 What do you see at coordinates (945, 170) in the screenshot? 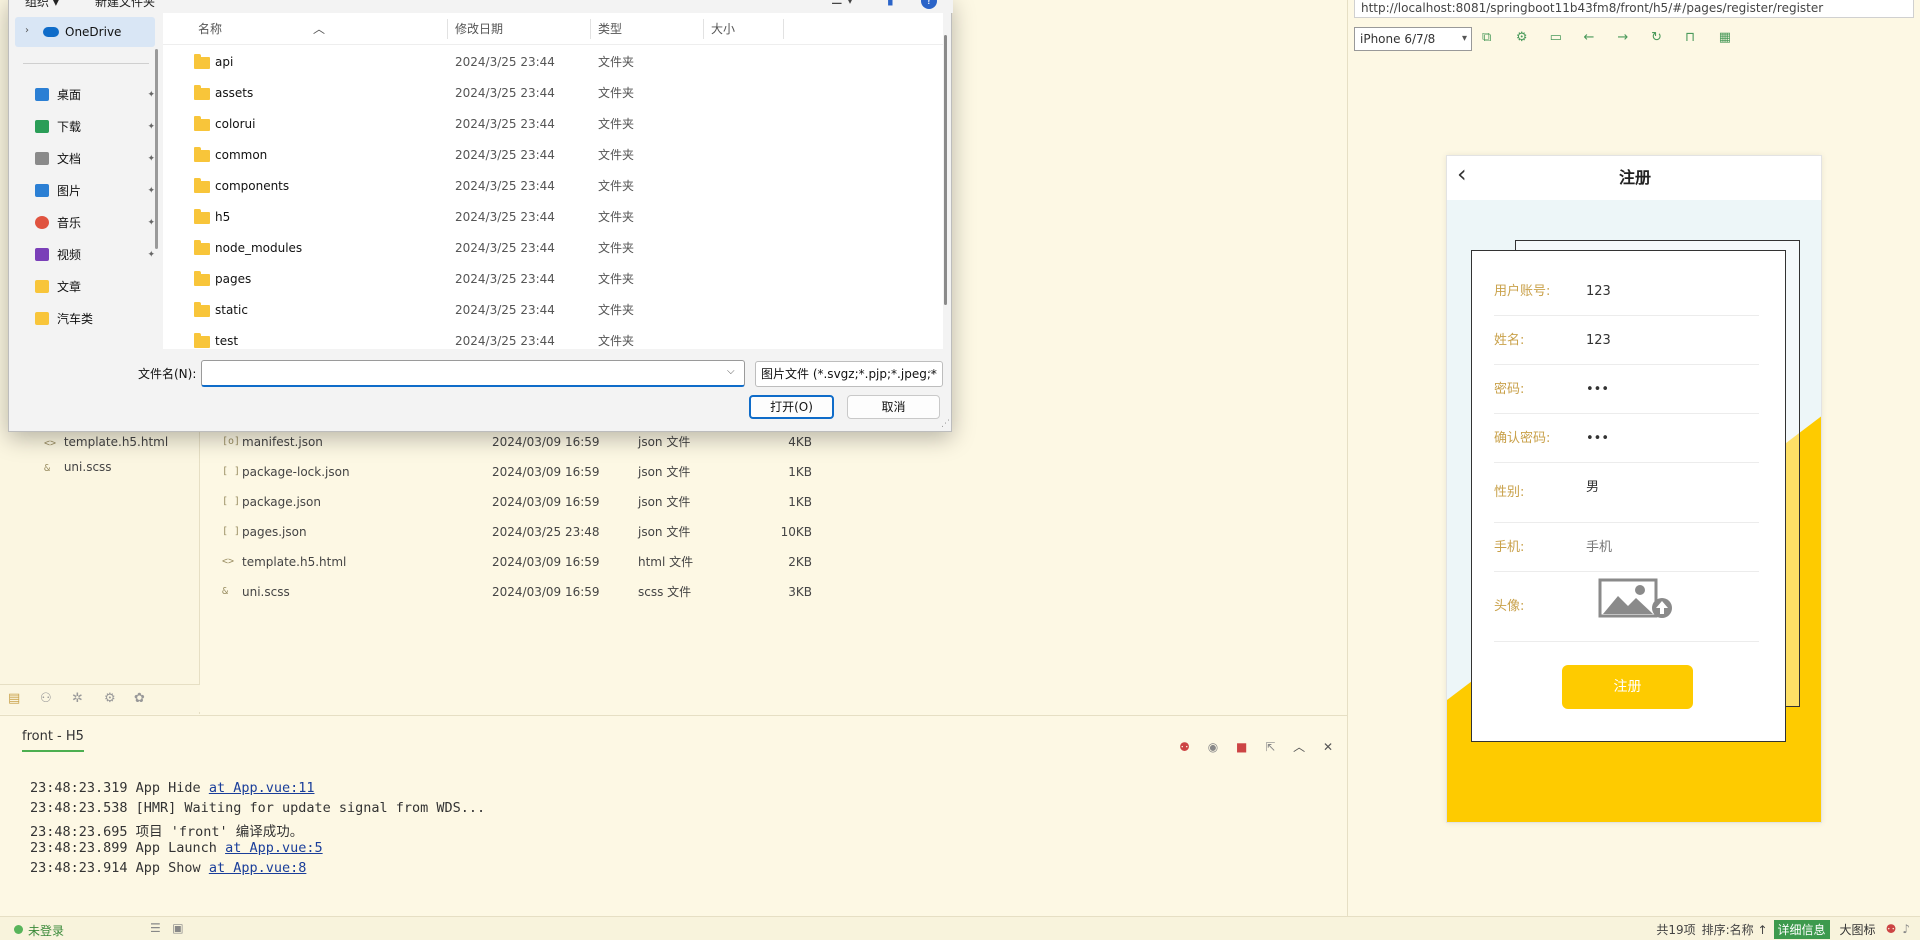
I see `list-scrollbar` at bounding box center [945, 170].